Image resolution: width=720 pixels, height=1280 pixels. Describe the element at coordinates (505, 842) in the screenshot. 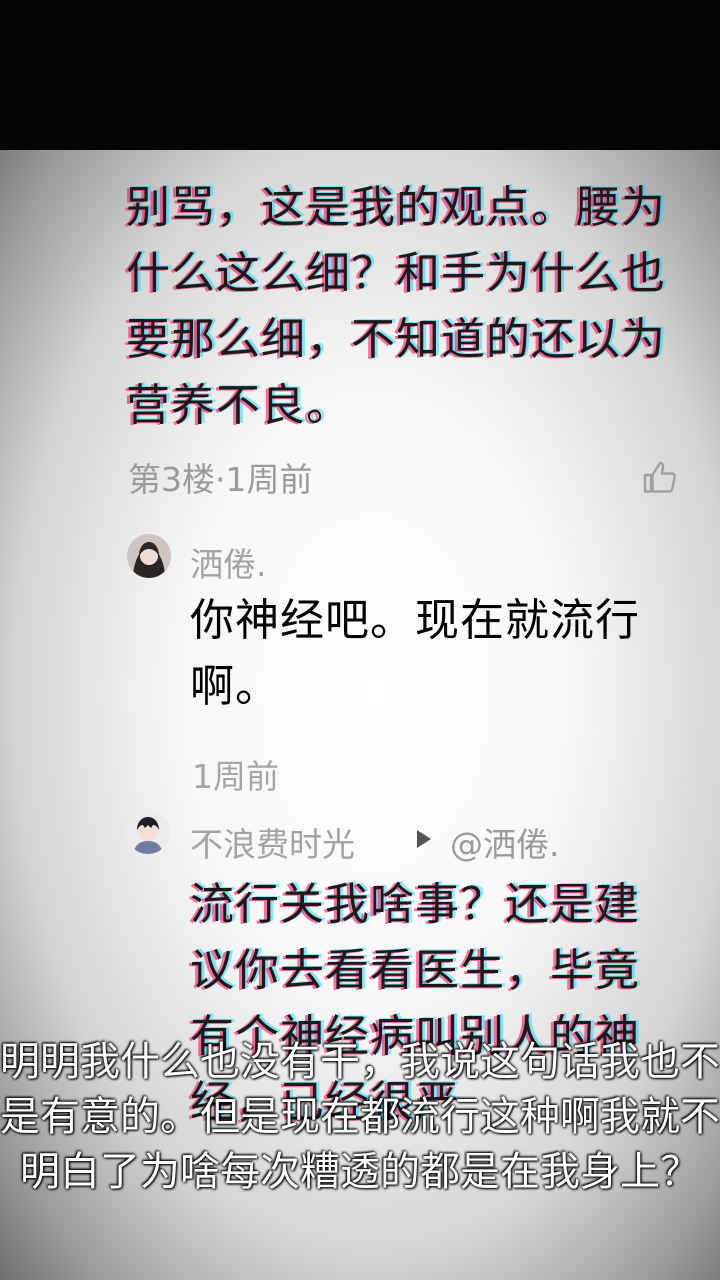

I see `reply-mention: @洒倦.` at that location.